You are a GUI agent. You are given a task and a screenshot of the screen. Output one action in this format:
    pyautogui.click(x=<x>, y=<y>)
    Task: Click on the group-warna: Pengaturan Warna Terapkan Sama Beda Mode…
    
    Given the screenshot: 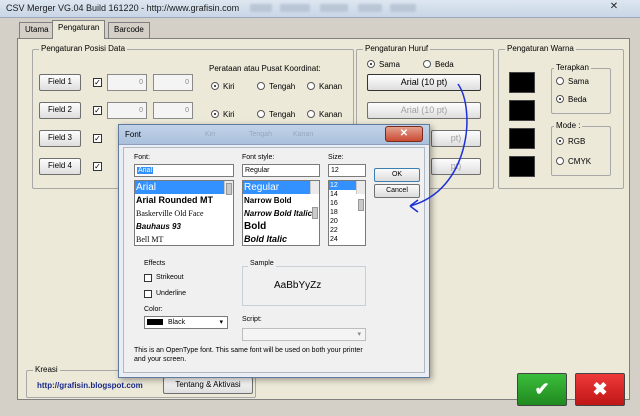 What is the action you would take?
    pyautogui.click(x=561, y=116)
    